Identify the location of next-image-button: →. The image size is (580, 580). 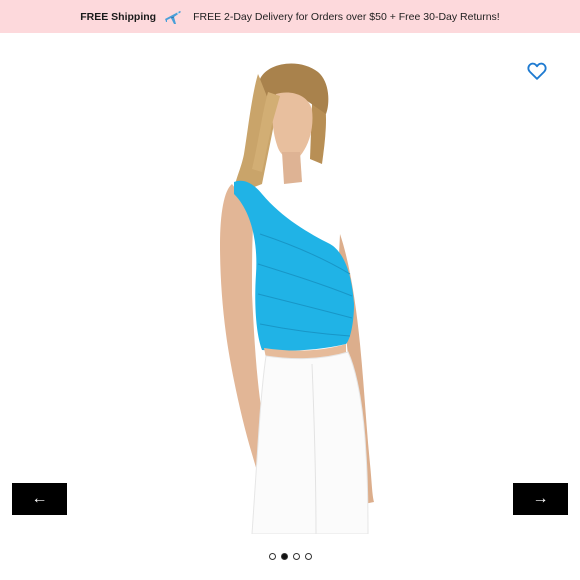
(540, 499).